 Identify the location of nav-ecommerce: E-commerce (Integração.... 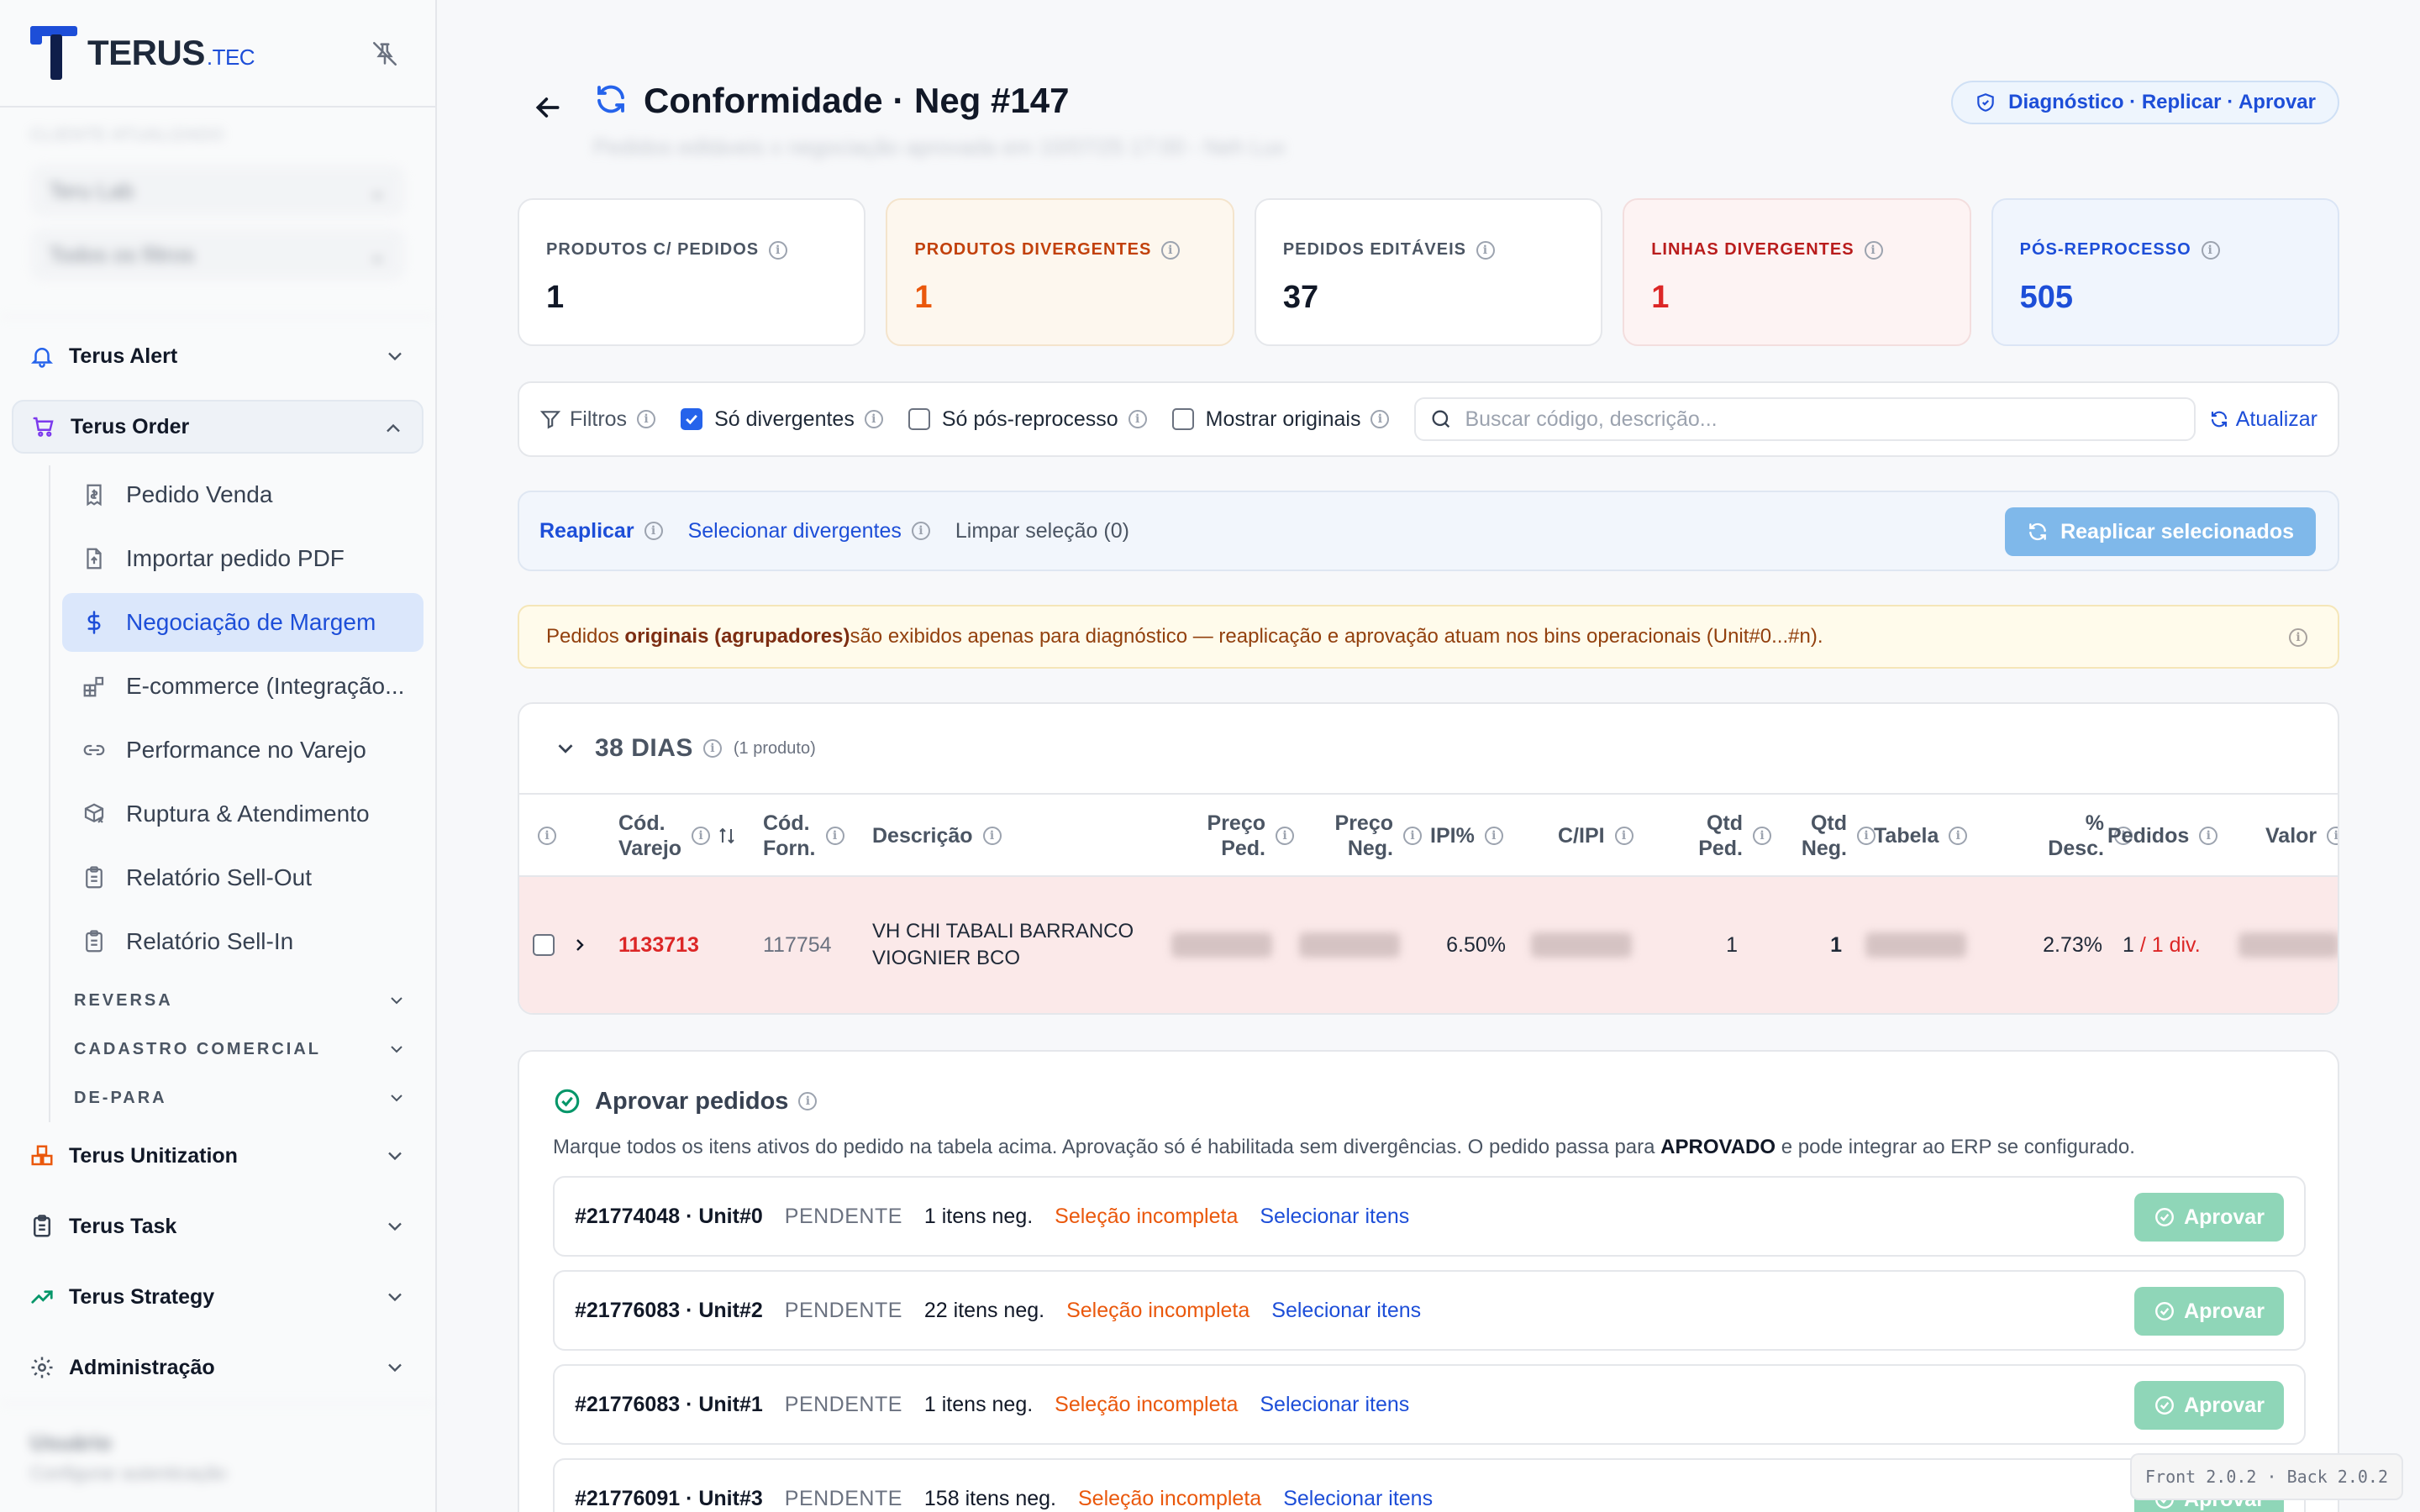
(243, 686).